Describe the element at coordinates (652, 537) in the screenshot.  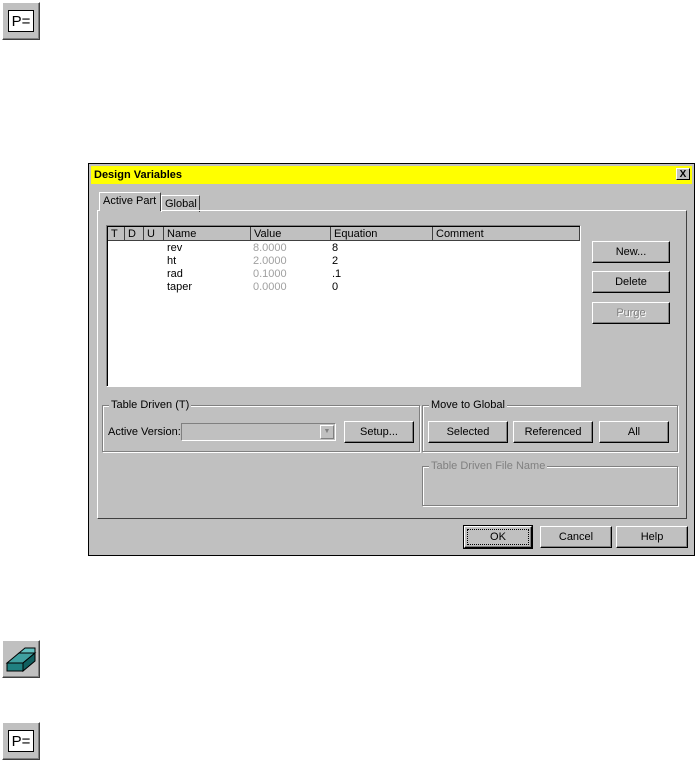
I see `help-button: Help` at that location.